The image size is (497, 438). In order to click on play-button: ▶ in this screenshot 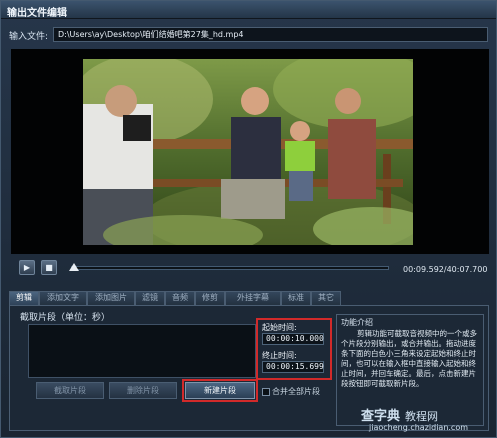, I will do `click(27, 267)`.